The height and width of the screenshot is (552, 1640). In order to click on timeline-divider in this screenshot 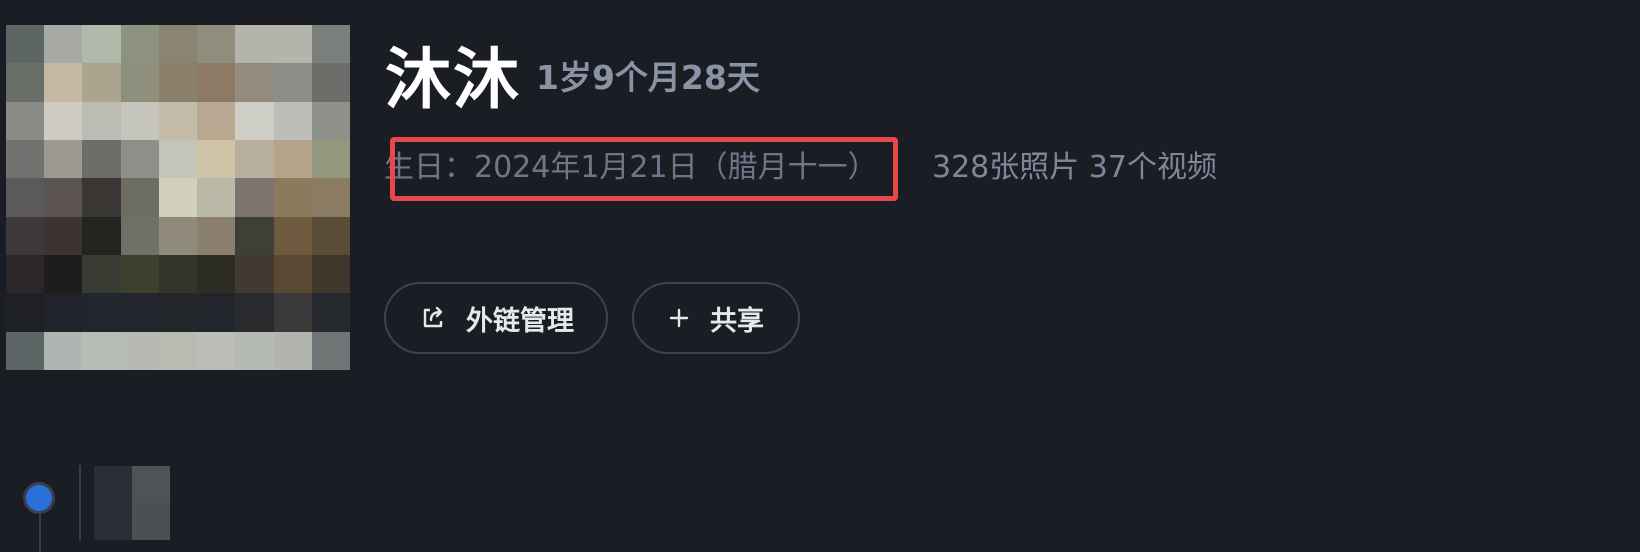, I will do `click(80, 502)`.